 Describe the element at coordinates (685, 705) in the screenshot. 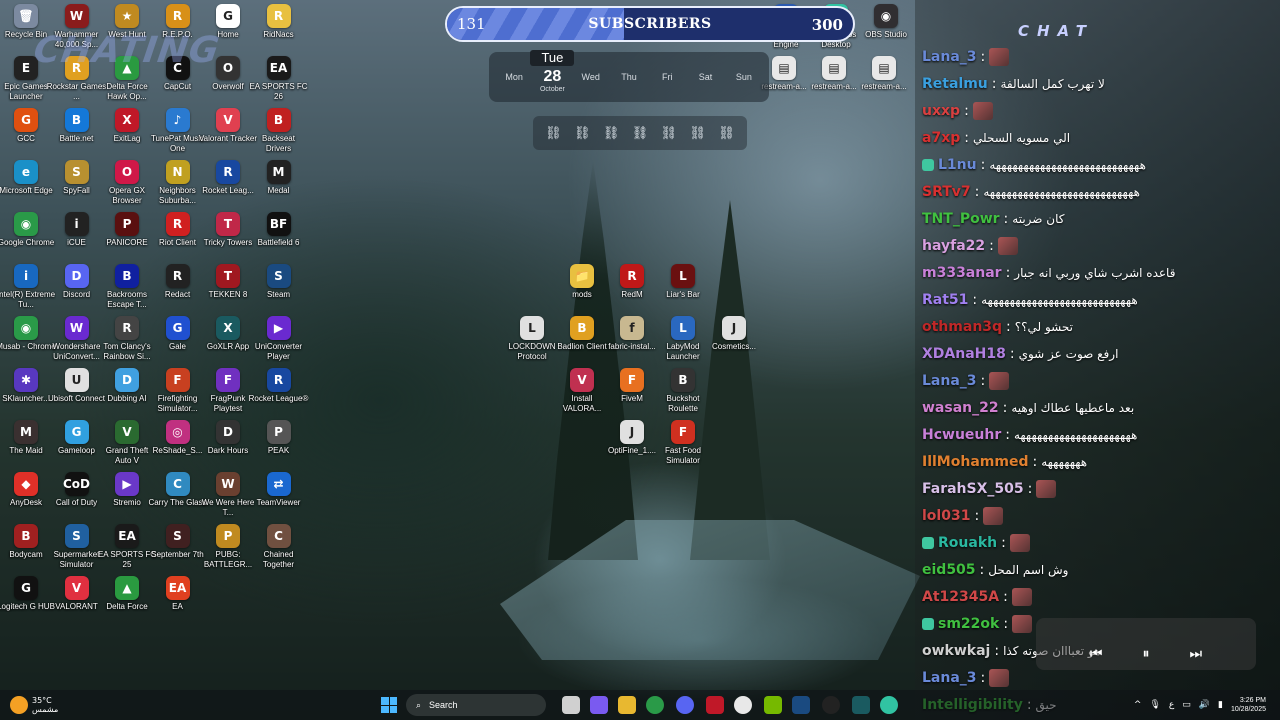

I see `discord-icon` at that location.